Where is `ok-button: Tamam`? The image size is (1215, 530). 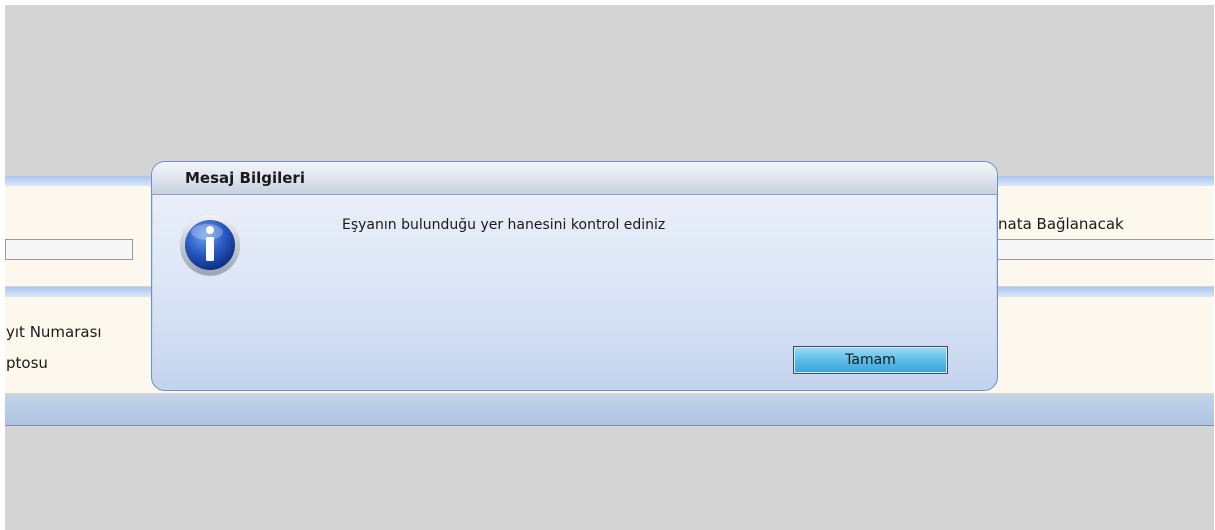
ok-button: Tamam is located at coordinates (870, 360).